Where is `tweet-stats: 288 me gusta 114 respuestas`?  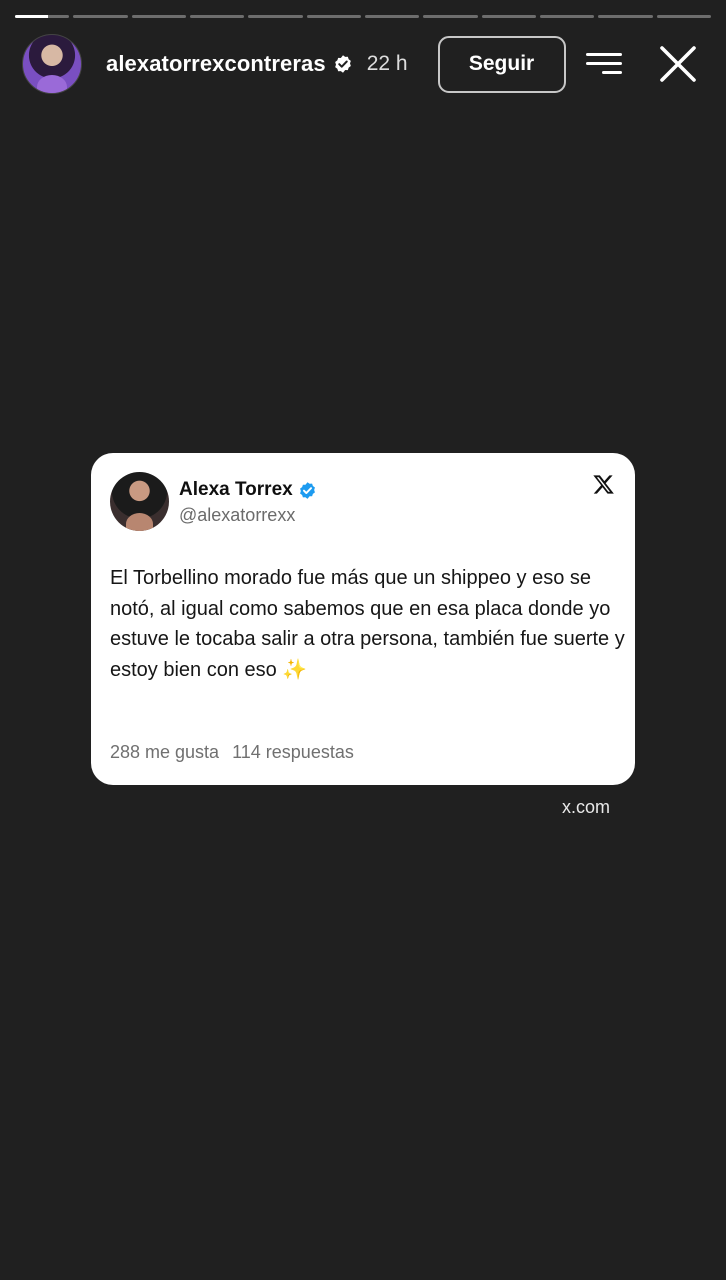
tweet-stats: 288 me gusta 114 respuestas is located at coordinates (232, 752).